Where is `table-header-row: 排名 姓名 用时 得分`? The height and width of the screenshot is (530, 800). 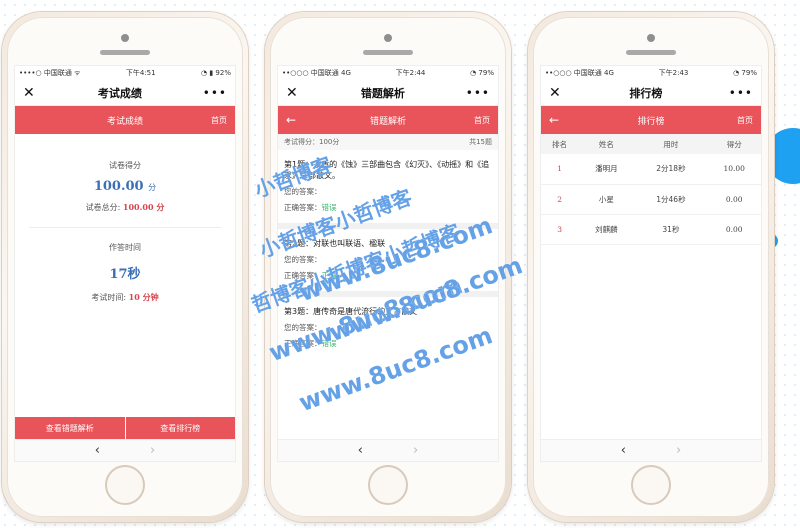 table-header-row: 排名 姓名 用时 得分 is located at coordinates (651, 144).